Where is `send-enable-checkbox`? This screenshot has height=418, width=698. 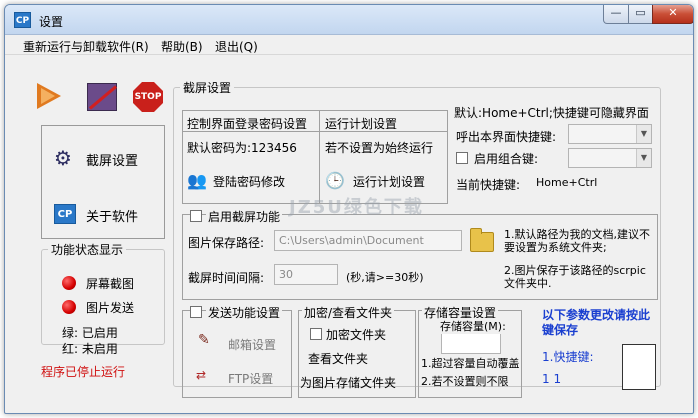 send-enable-checkbox is located at coordinates (196, 312).